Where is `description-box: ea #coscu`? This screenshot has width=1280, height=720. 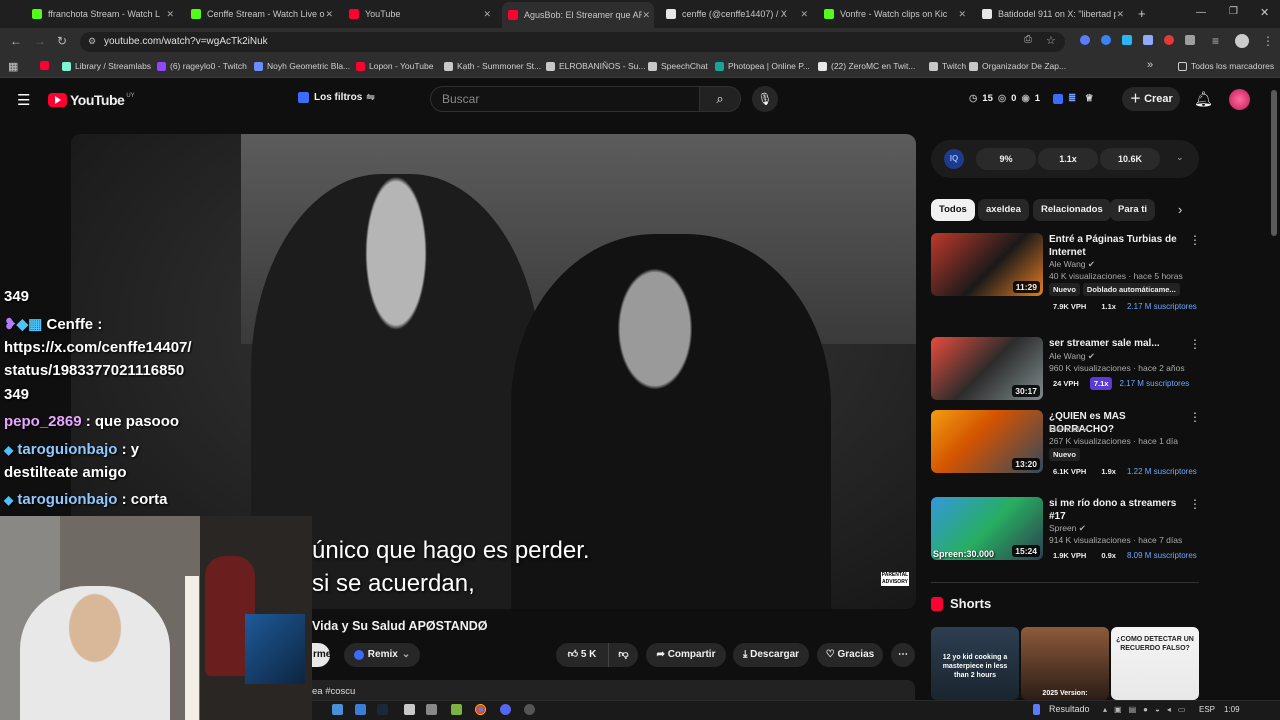 description-box: ea #coscu is located at coordinates (613, 690).